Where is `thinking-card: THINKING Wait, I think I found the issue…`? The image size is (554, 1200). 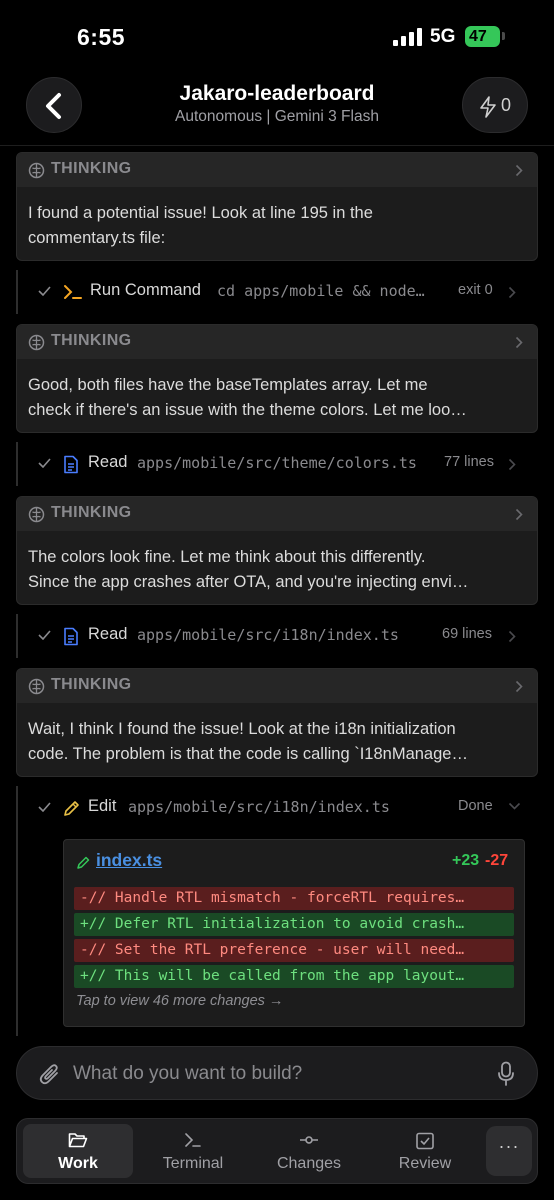
thinking-card: THINKING Wait, I think I found the issue… is located at coordinates (277, 722).